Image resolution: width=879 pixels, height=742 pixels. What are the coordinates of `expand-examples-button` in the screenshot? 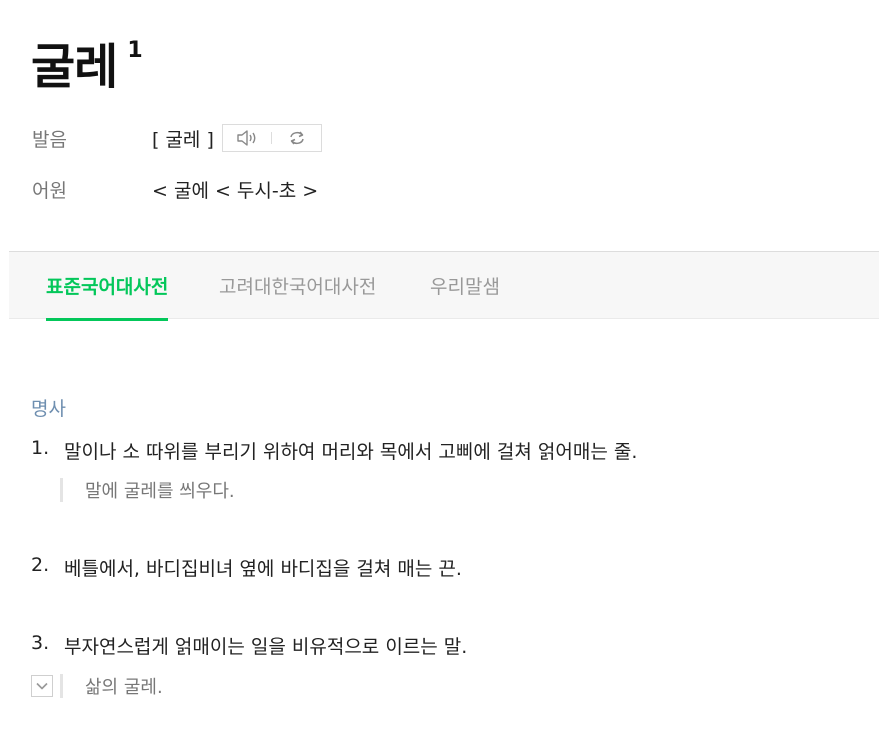 It's located at (42, 686).